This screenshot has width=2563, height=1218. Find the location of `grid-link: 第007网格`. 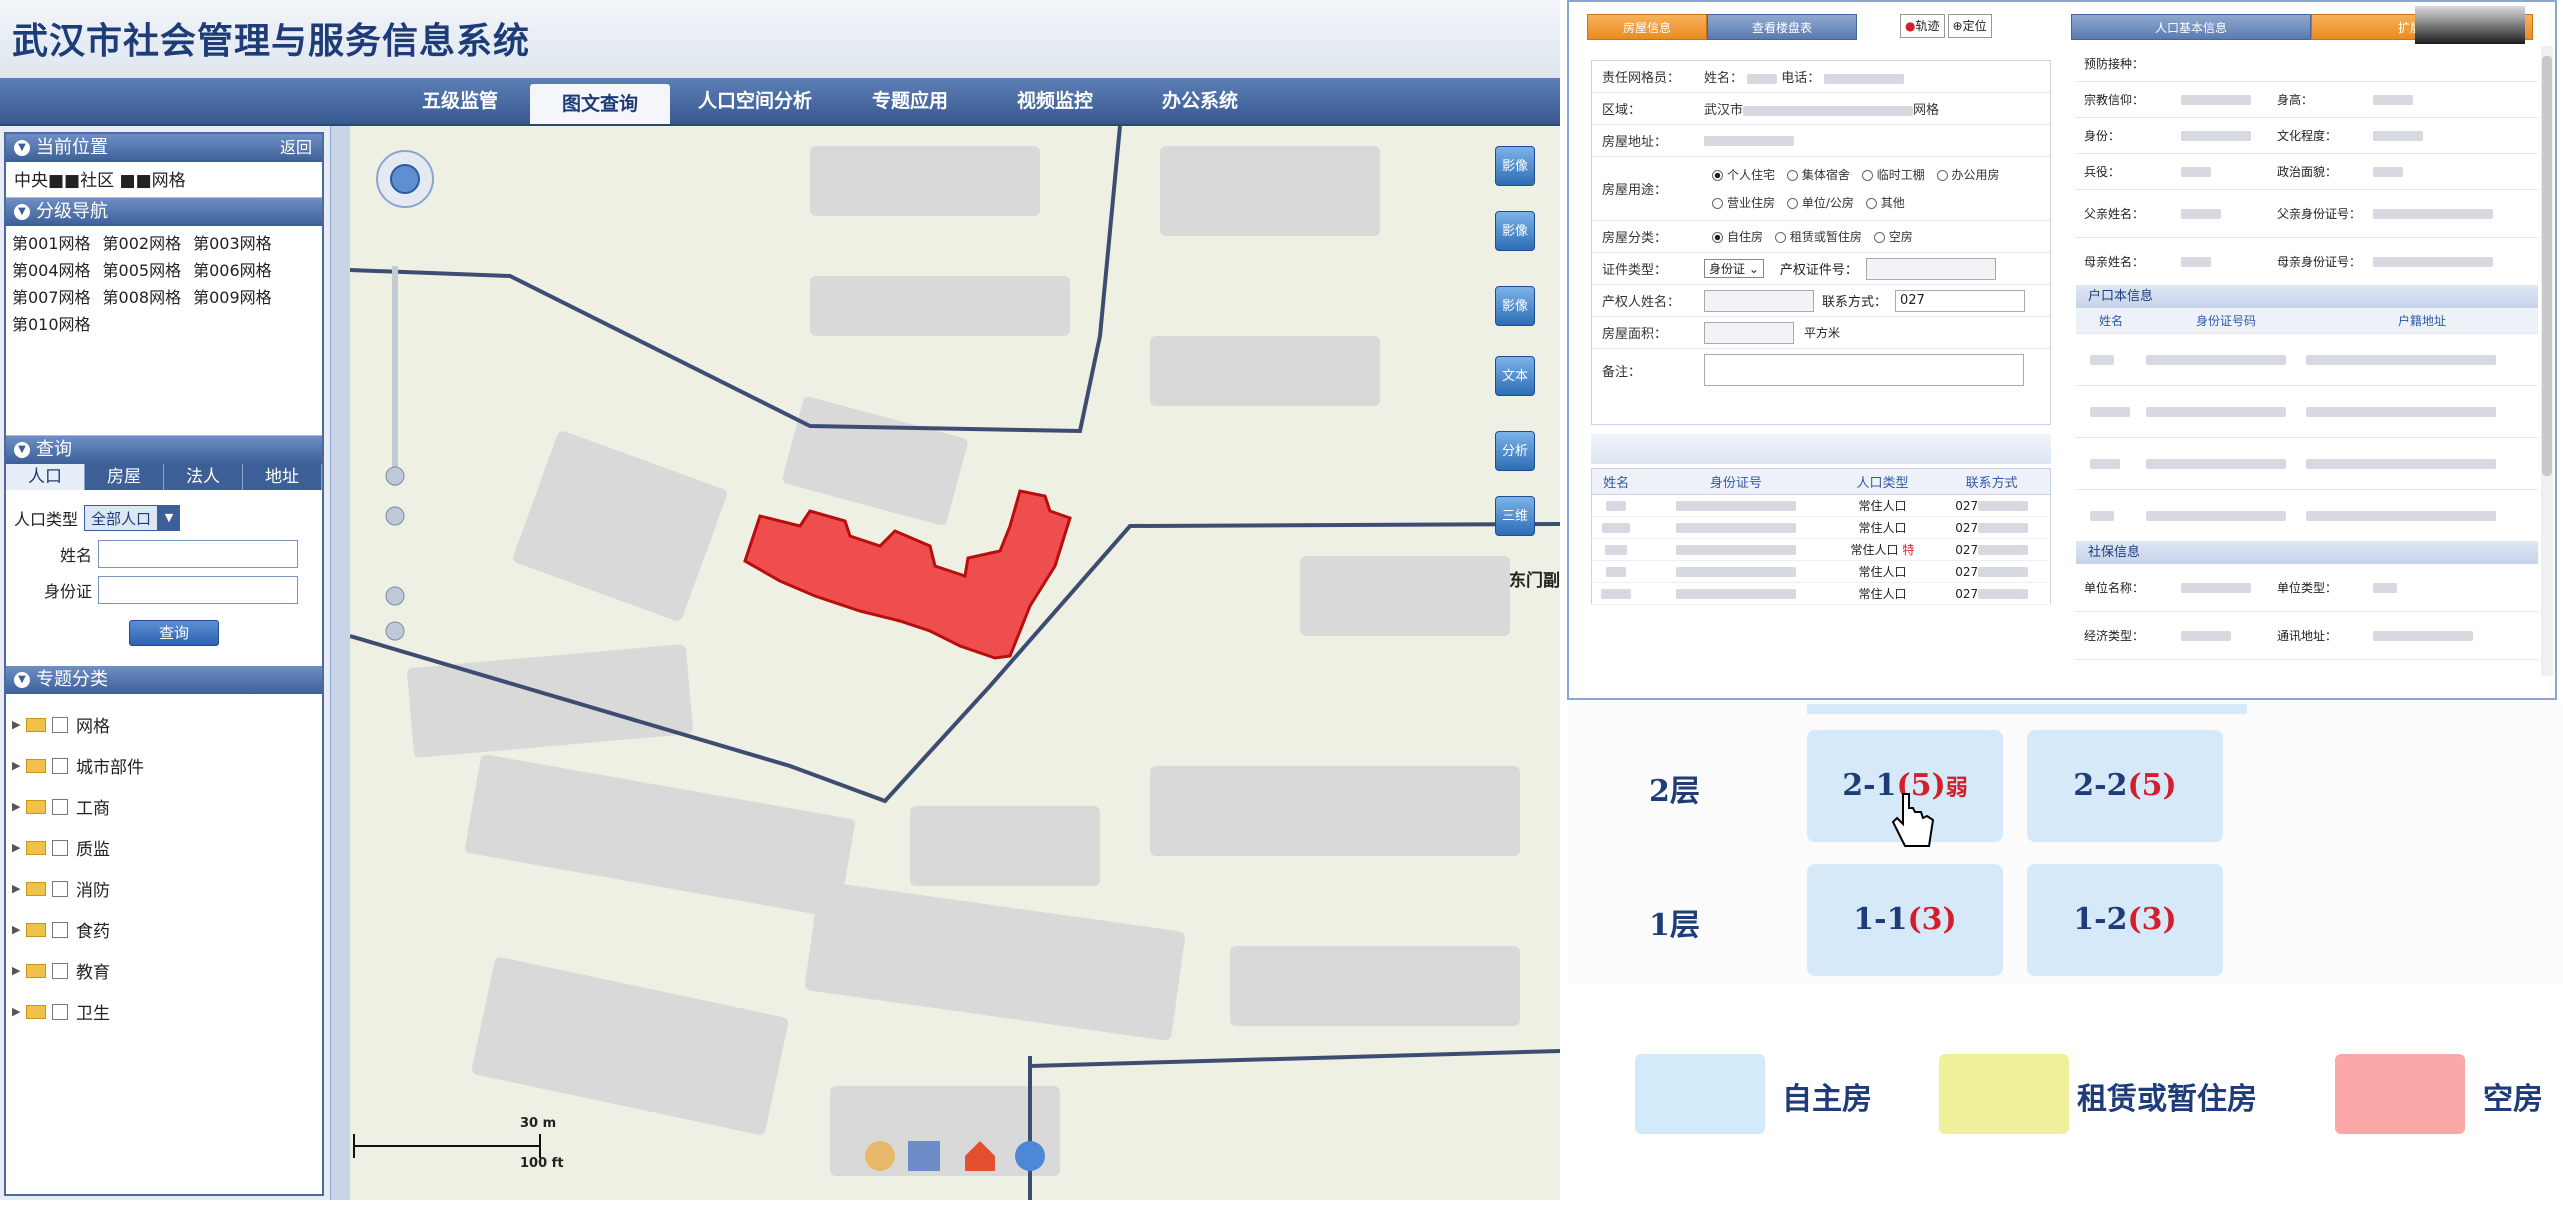

grid-link: 第007网格 is located at coordinates (51, 297).